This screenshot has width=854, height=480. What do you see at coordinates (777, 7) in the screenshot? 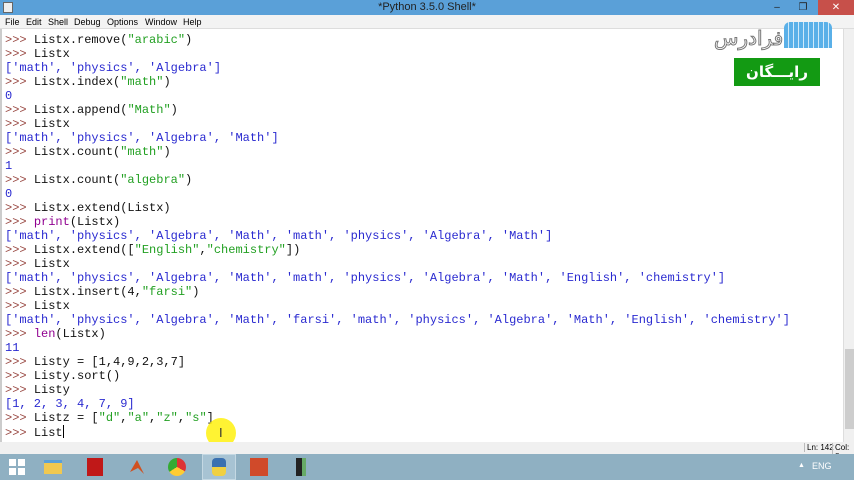
I see `minimize-button: –` at bounding box center [777, 7].